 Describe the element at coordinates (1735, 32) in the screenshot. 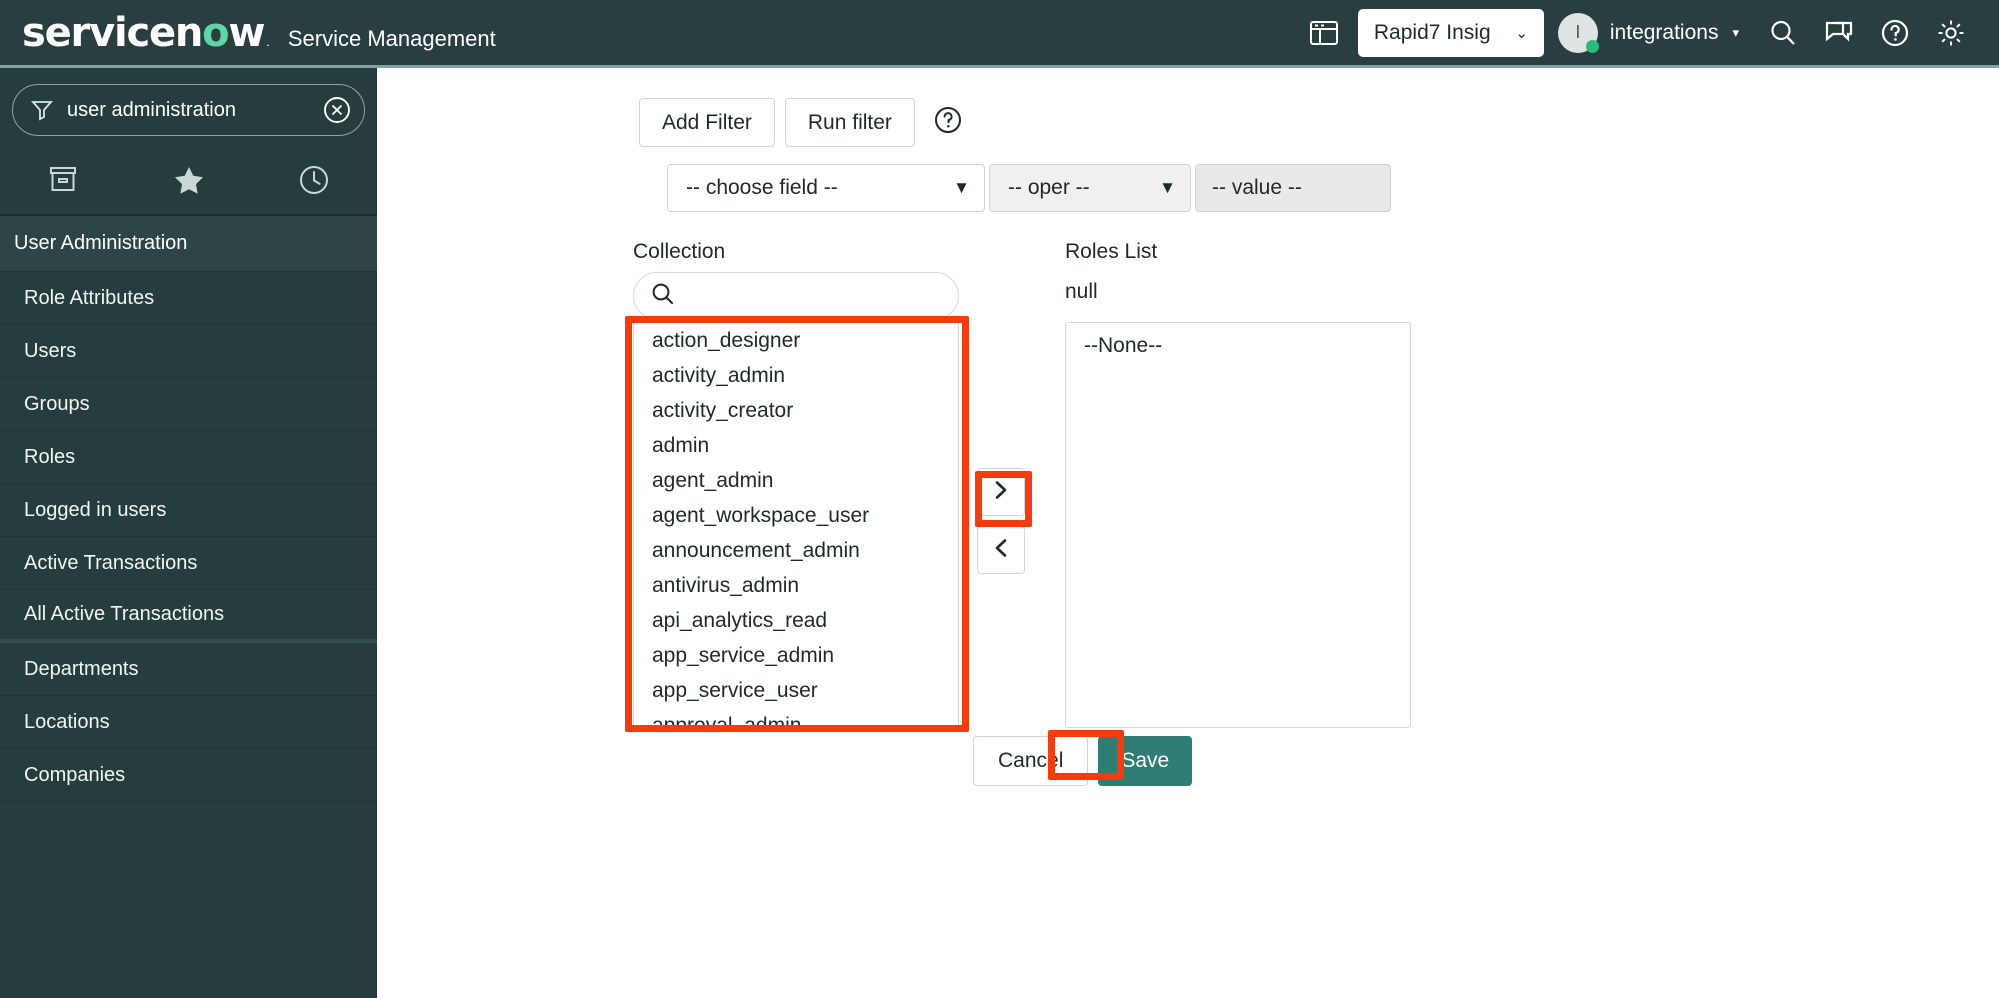

I see `chevron-down-icon: ▾` at that location.